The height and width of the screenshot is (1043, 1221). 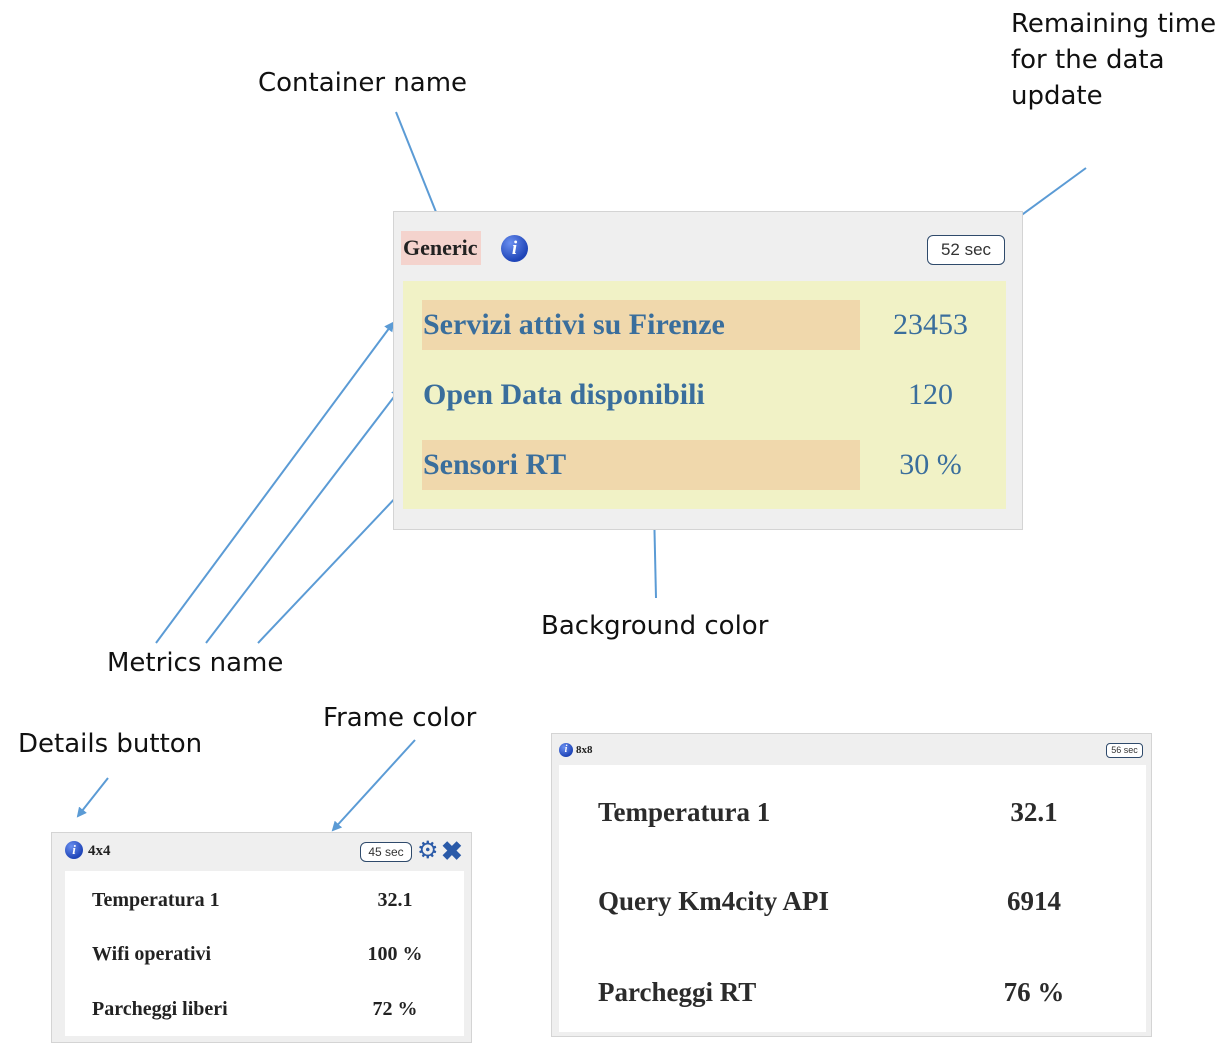 I want to click on arrow-details-button, so click(x=92, y=797).